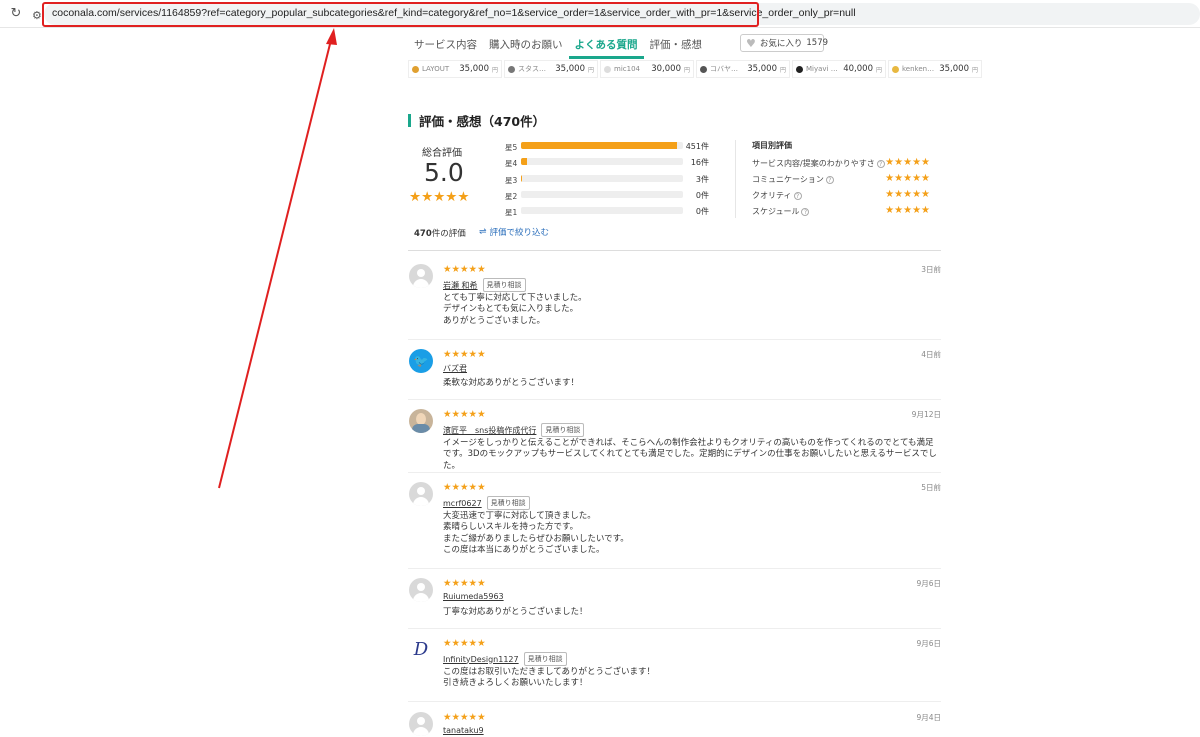 The height and width of the screenshot is (737, 1200). Describe the element at coordinates (674, 250) in the screenshot. I see `summary-separator` at that location.